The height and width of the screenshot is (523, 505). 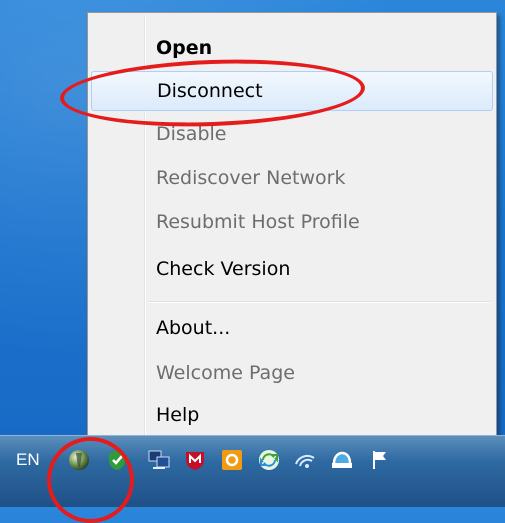 I want to click on annotation-ellipse-tray-icon, so click(x=90, y=480).